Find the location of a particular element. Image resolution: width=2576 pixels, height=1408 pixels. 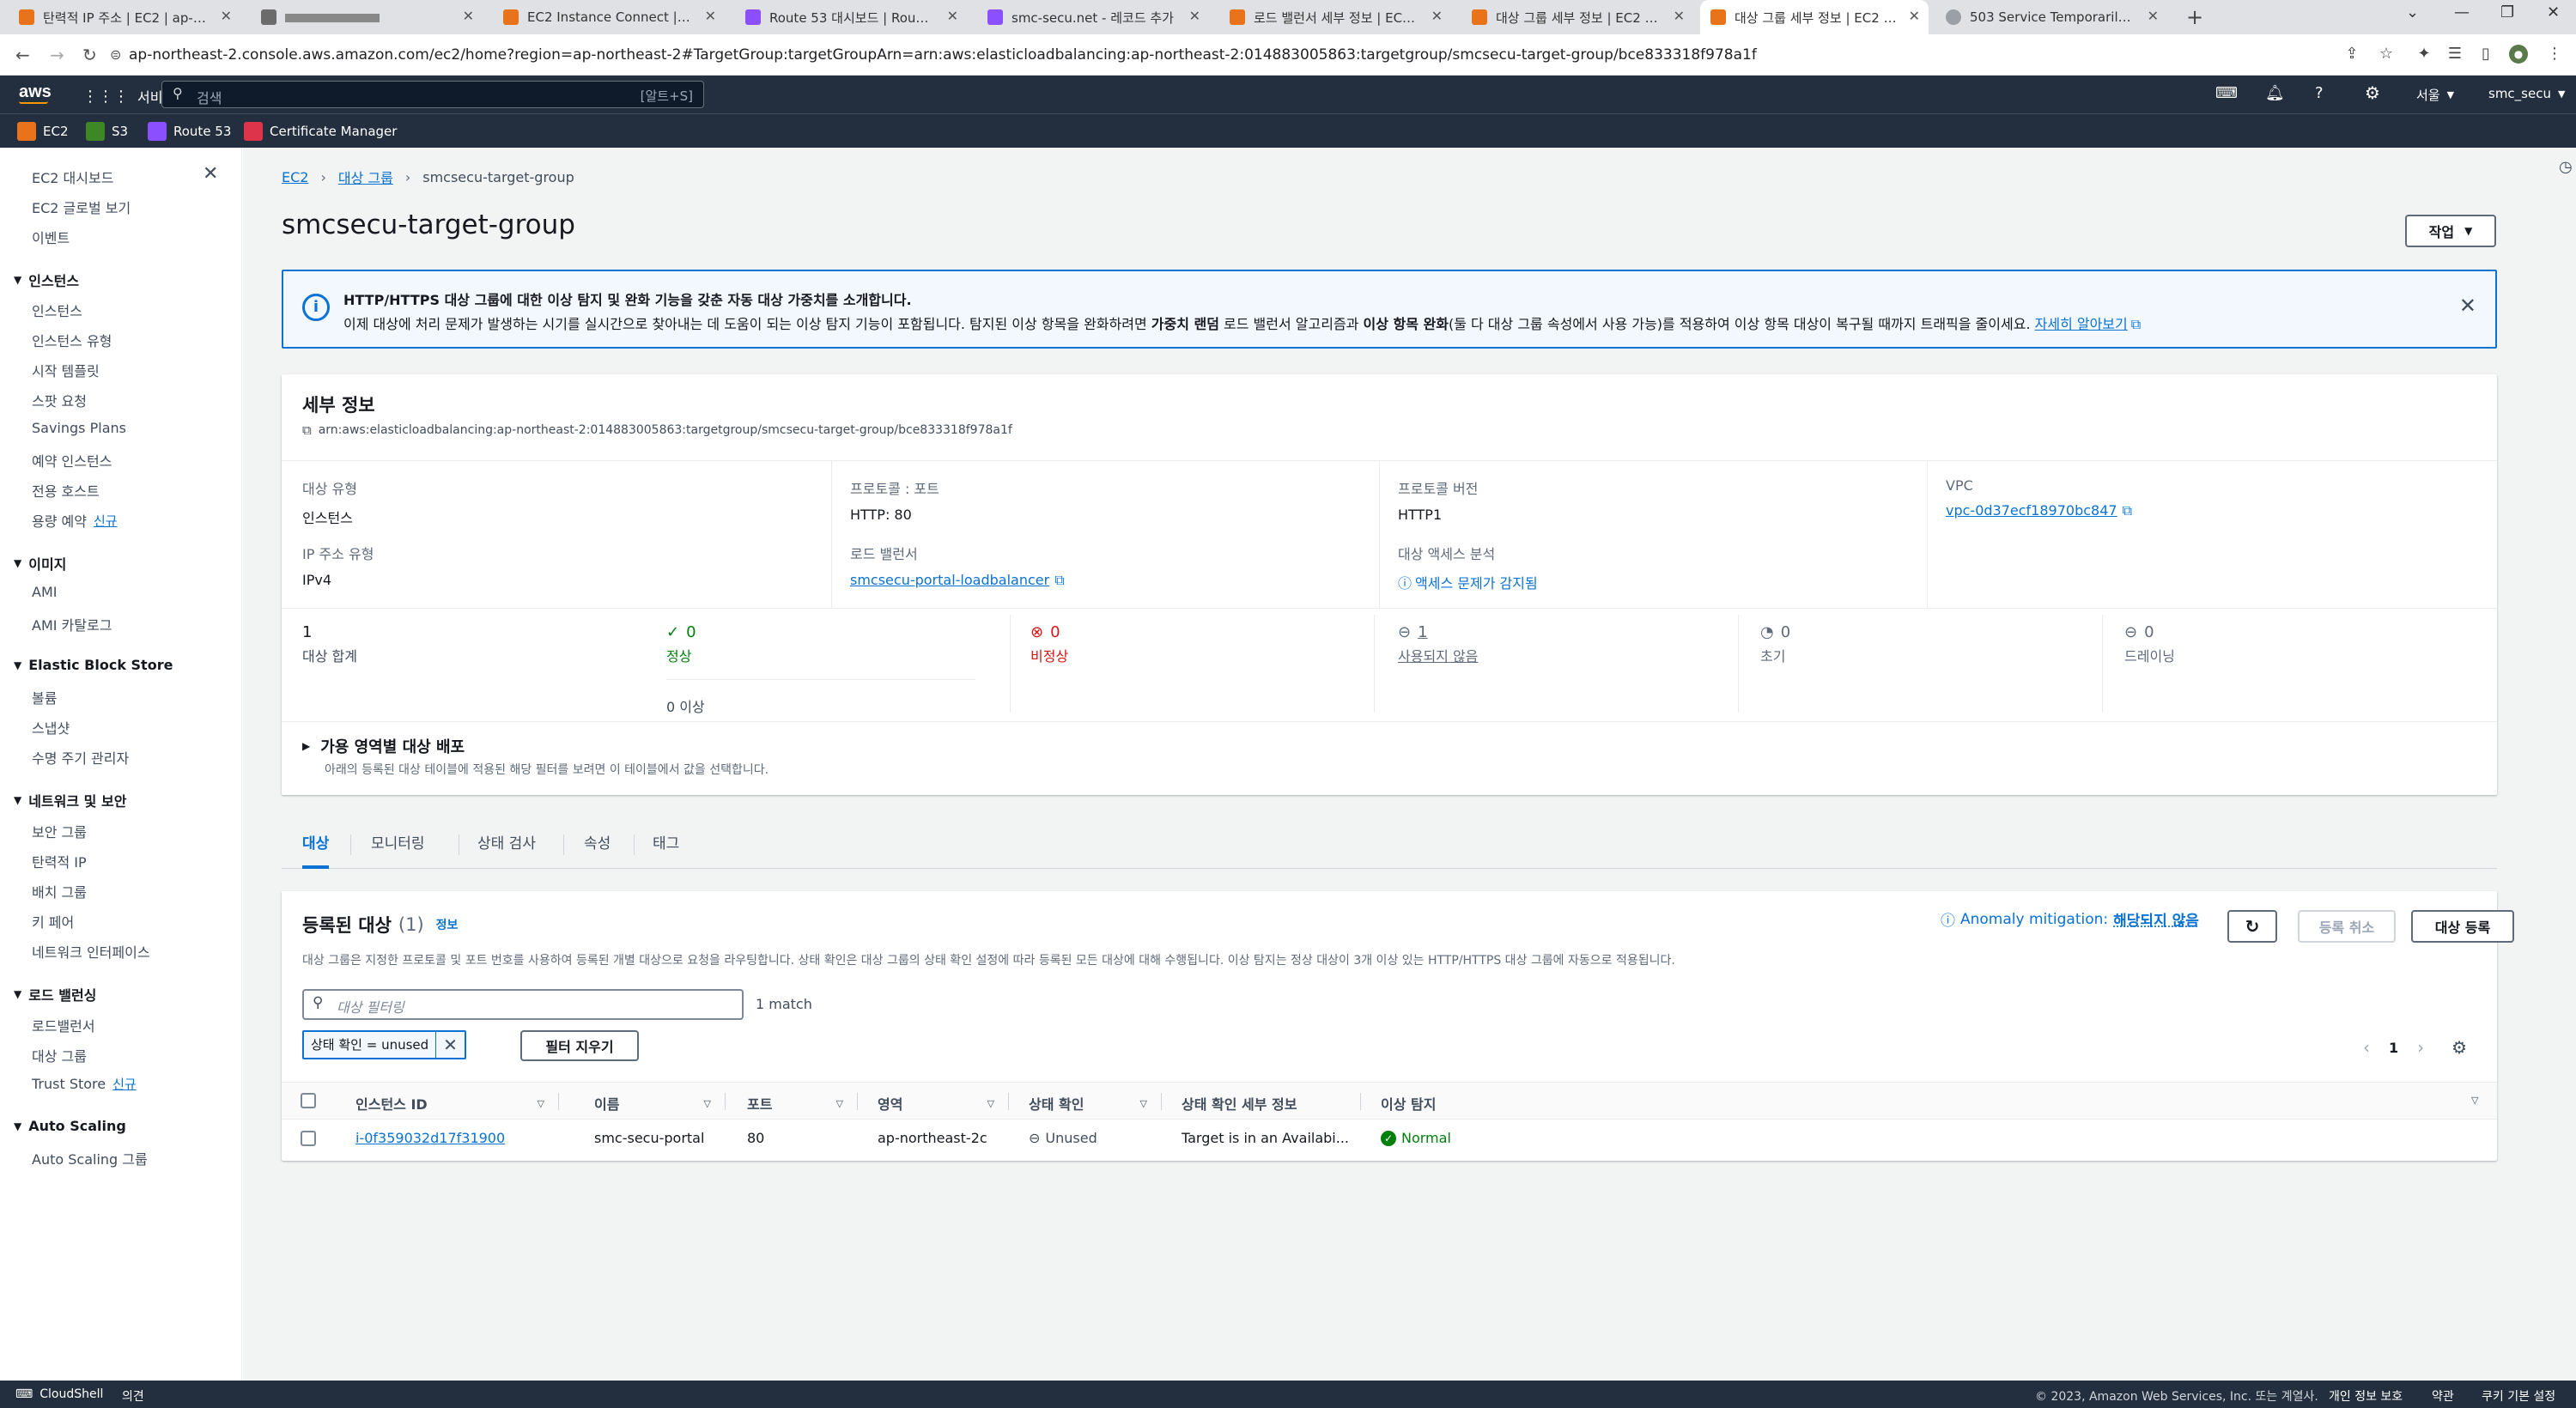

sidebar-item-load-balancers: 로드밸런서 is located at coordinates (64, 1025).